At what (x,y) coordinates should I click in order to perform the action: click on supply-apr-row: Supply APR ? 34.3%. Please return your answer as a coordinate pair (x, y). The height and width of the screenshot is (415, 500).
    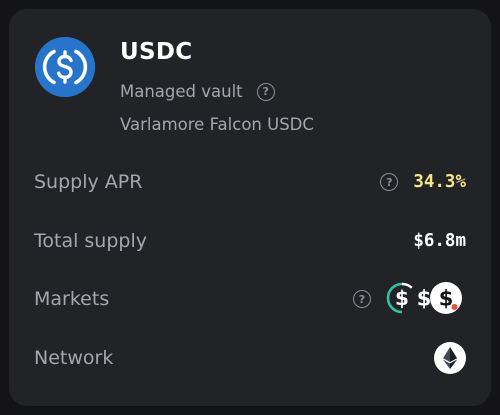
    Looking at the image, I should click on (250, 182).